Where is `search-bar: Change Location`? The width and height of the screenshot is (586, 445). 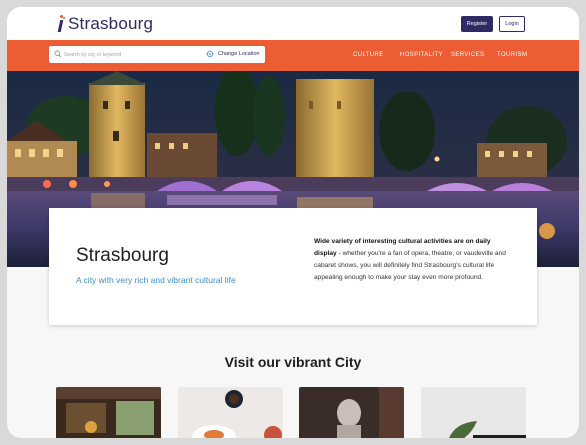
search-bar: Change Location is located at coordinates (157, 54).